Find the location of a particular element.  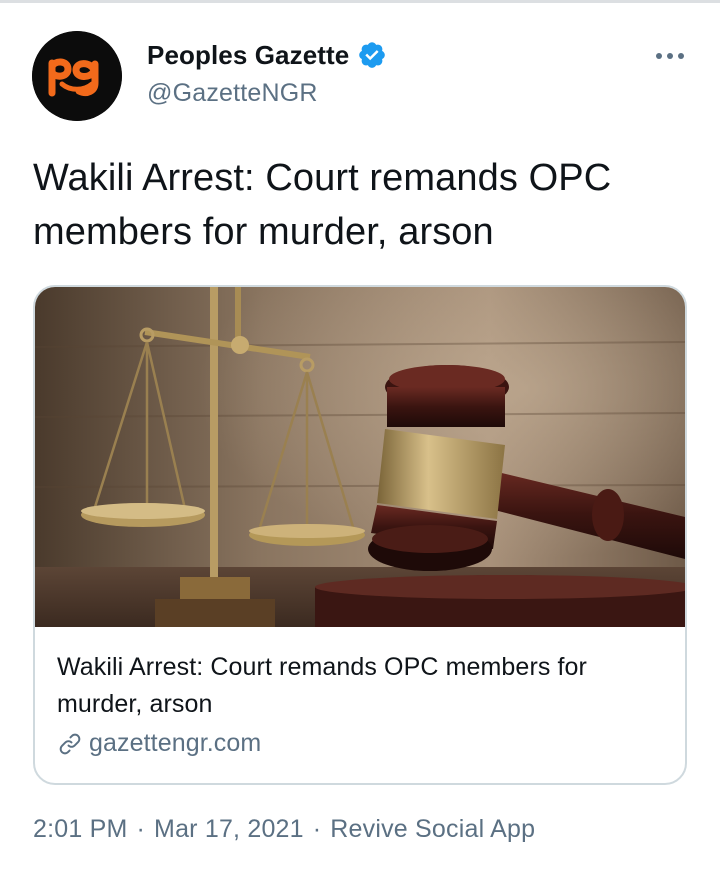

avatar is located at coordinates (77, 76).